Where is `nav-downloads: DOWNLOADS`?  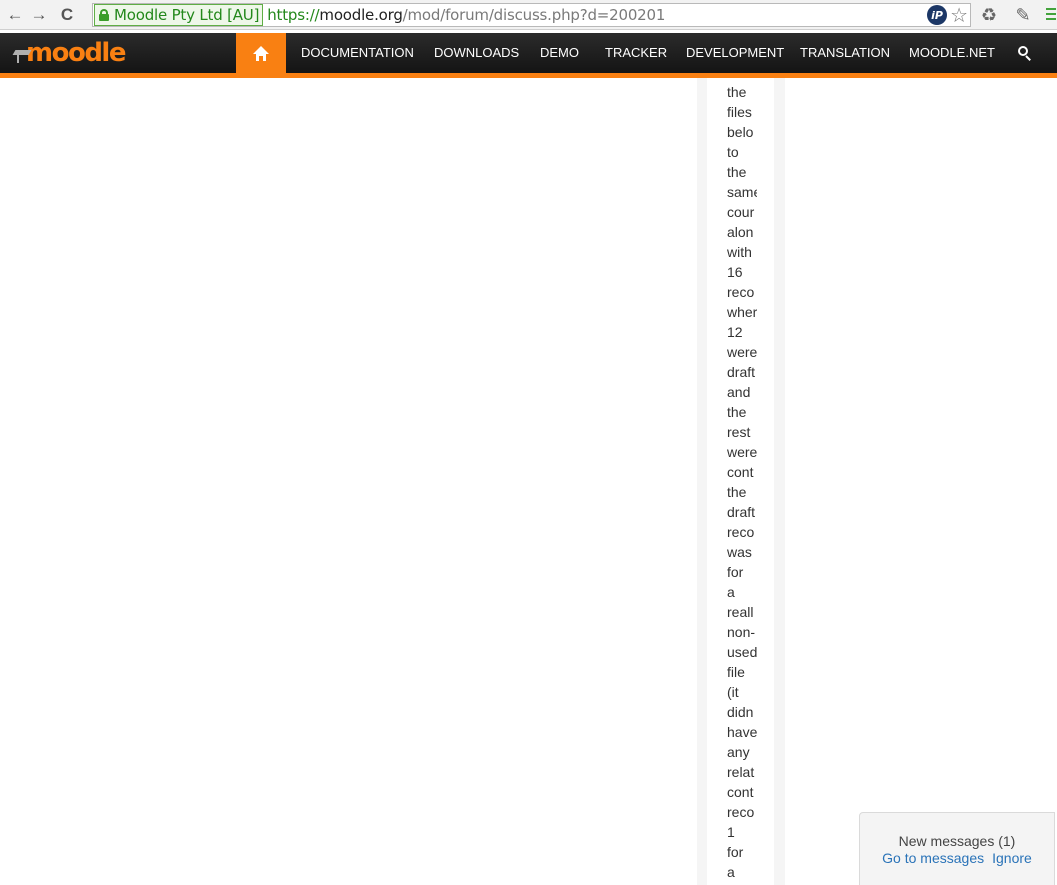 nav-downloads: DOWNLOADS is located at coordinates (476, 53).